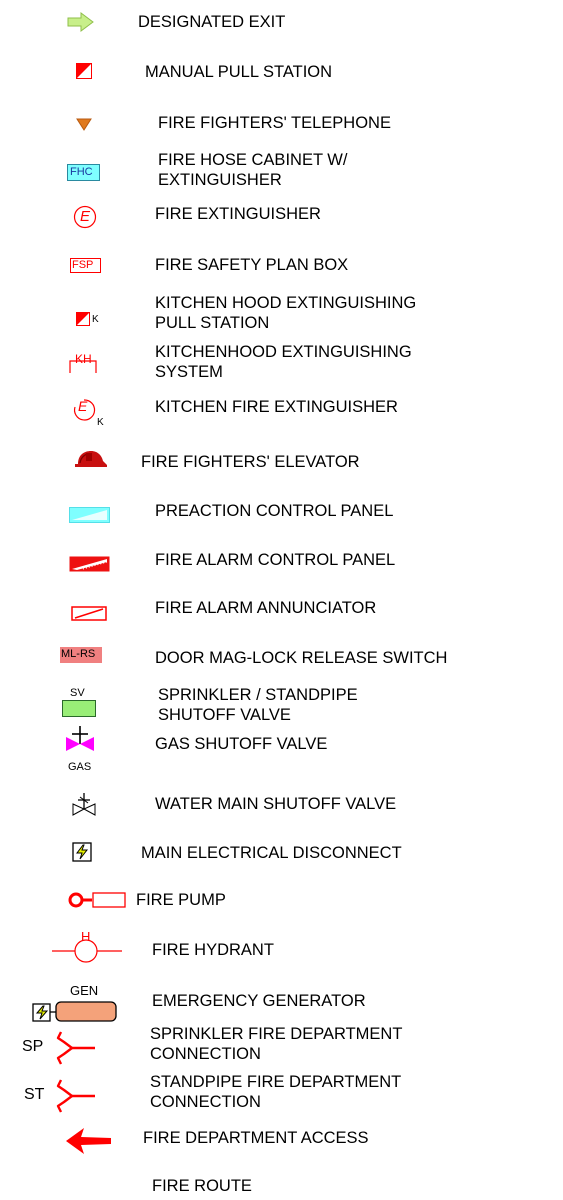  What do you see at coordinates (250, 462) in the screenshot?
I see `label-fire-fighters-elevator: FIRE FIGHTERS' ELEVATOR` at bounding box center [250, 462].